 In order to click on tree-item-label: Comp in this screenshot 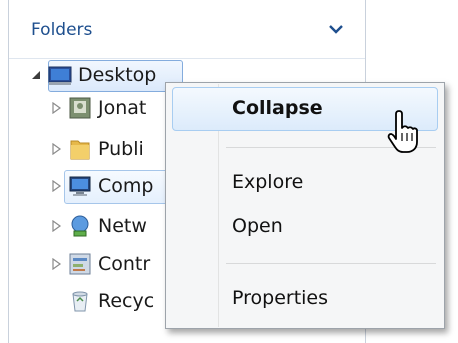, I will do `click(126, 186)`.